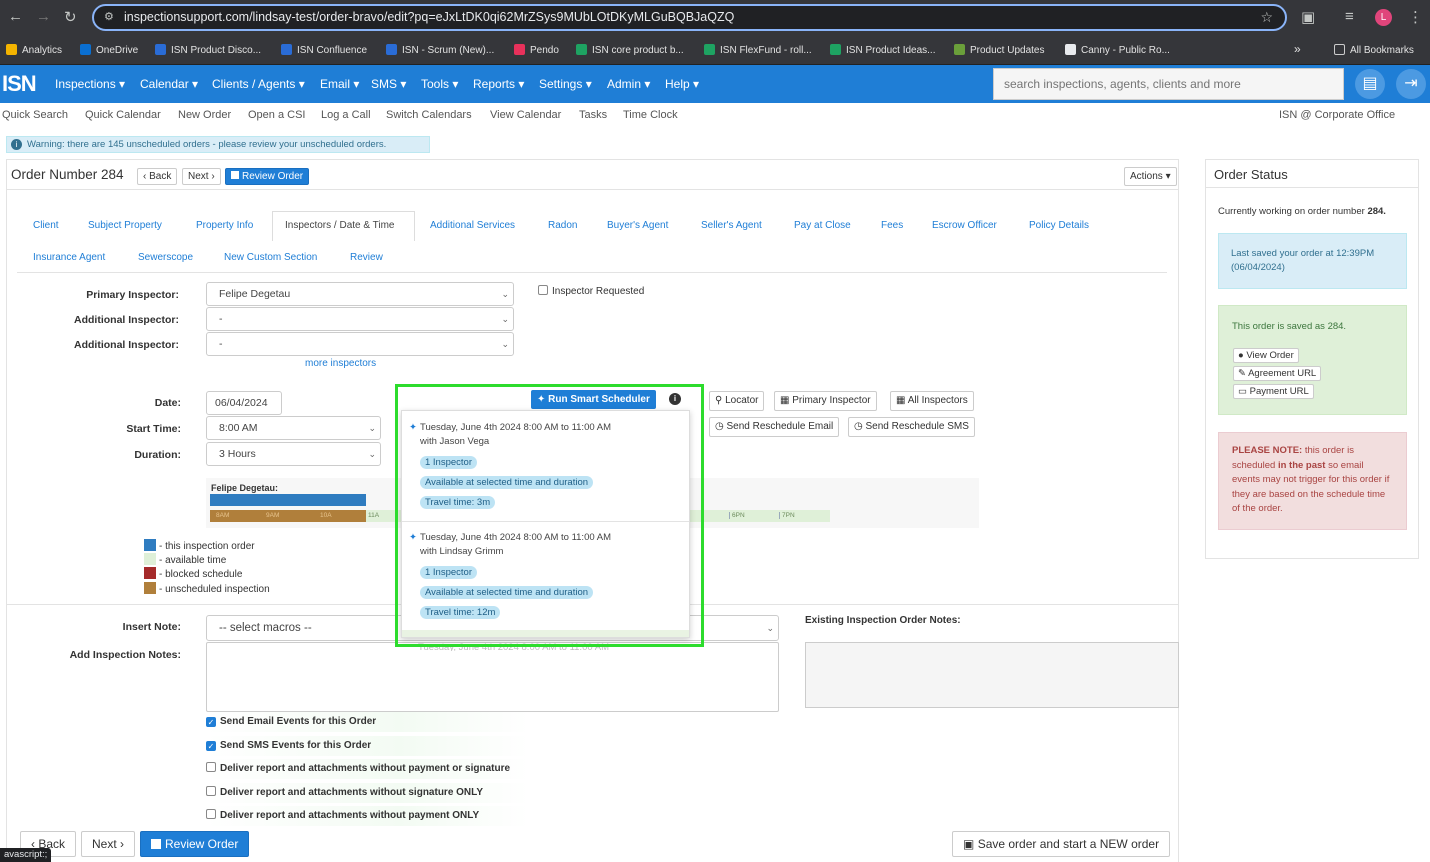  Describe the element at coordinates (324, 50) in the screenshot. I see `bookmark-item: ISN Confluence` at that location.